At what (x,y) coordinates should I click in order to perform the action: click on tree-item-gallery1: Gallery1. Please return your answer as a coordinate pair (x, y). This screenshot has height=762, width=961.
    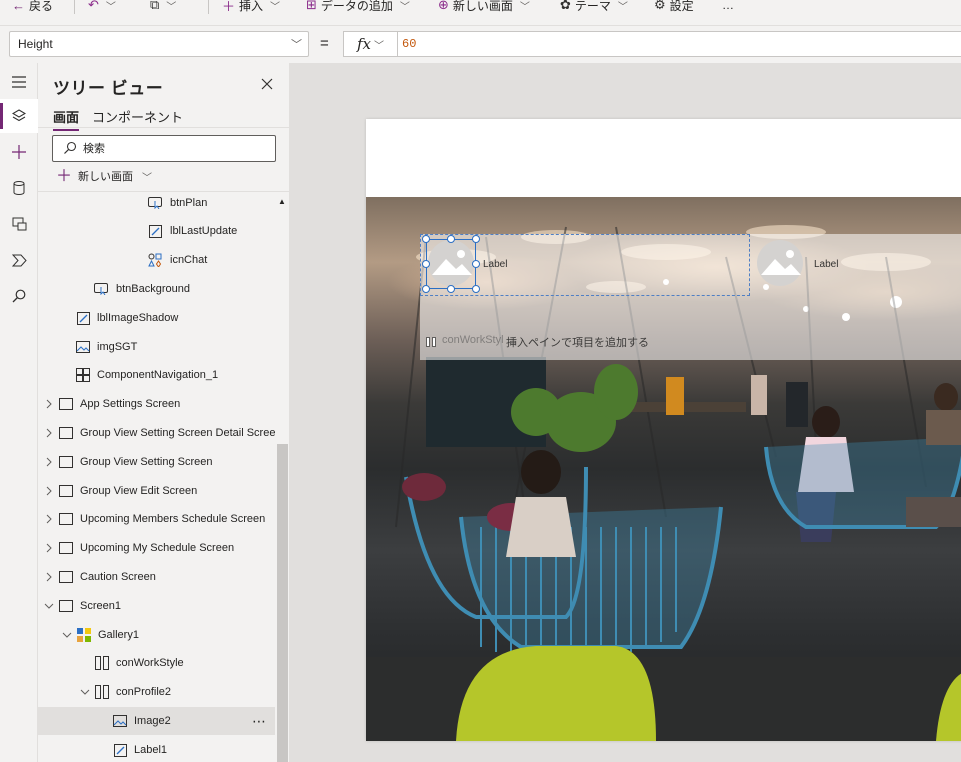
    Looking at the image, I should click on (156, 635).